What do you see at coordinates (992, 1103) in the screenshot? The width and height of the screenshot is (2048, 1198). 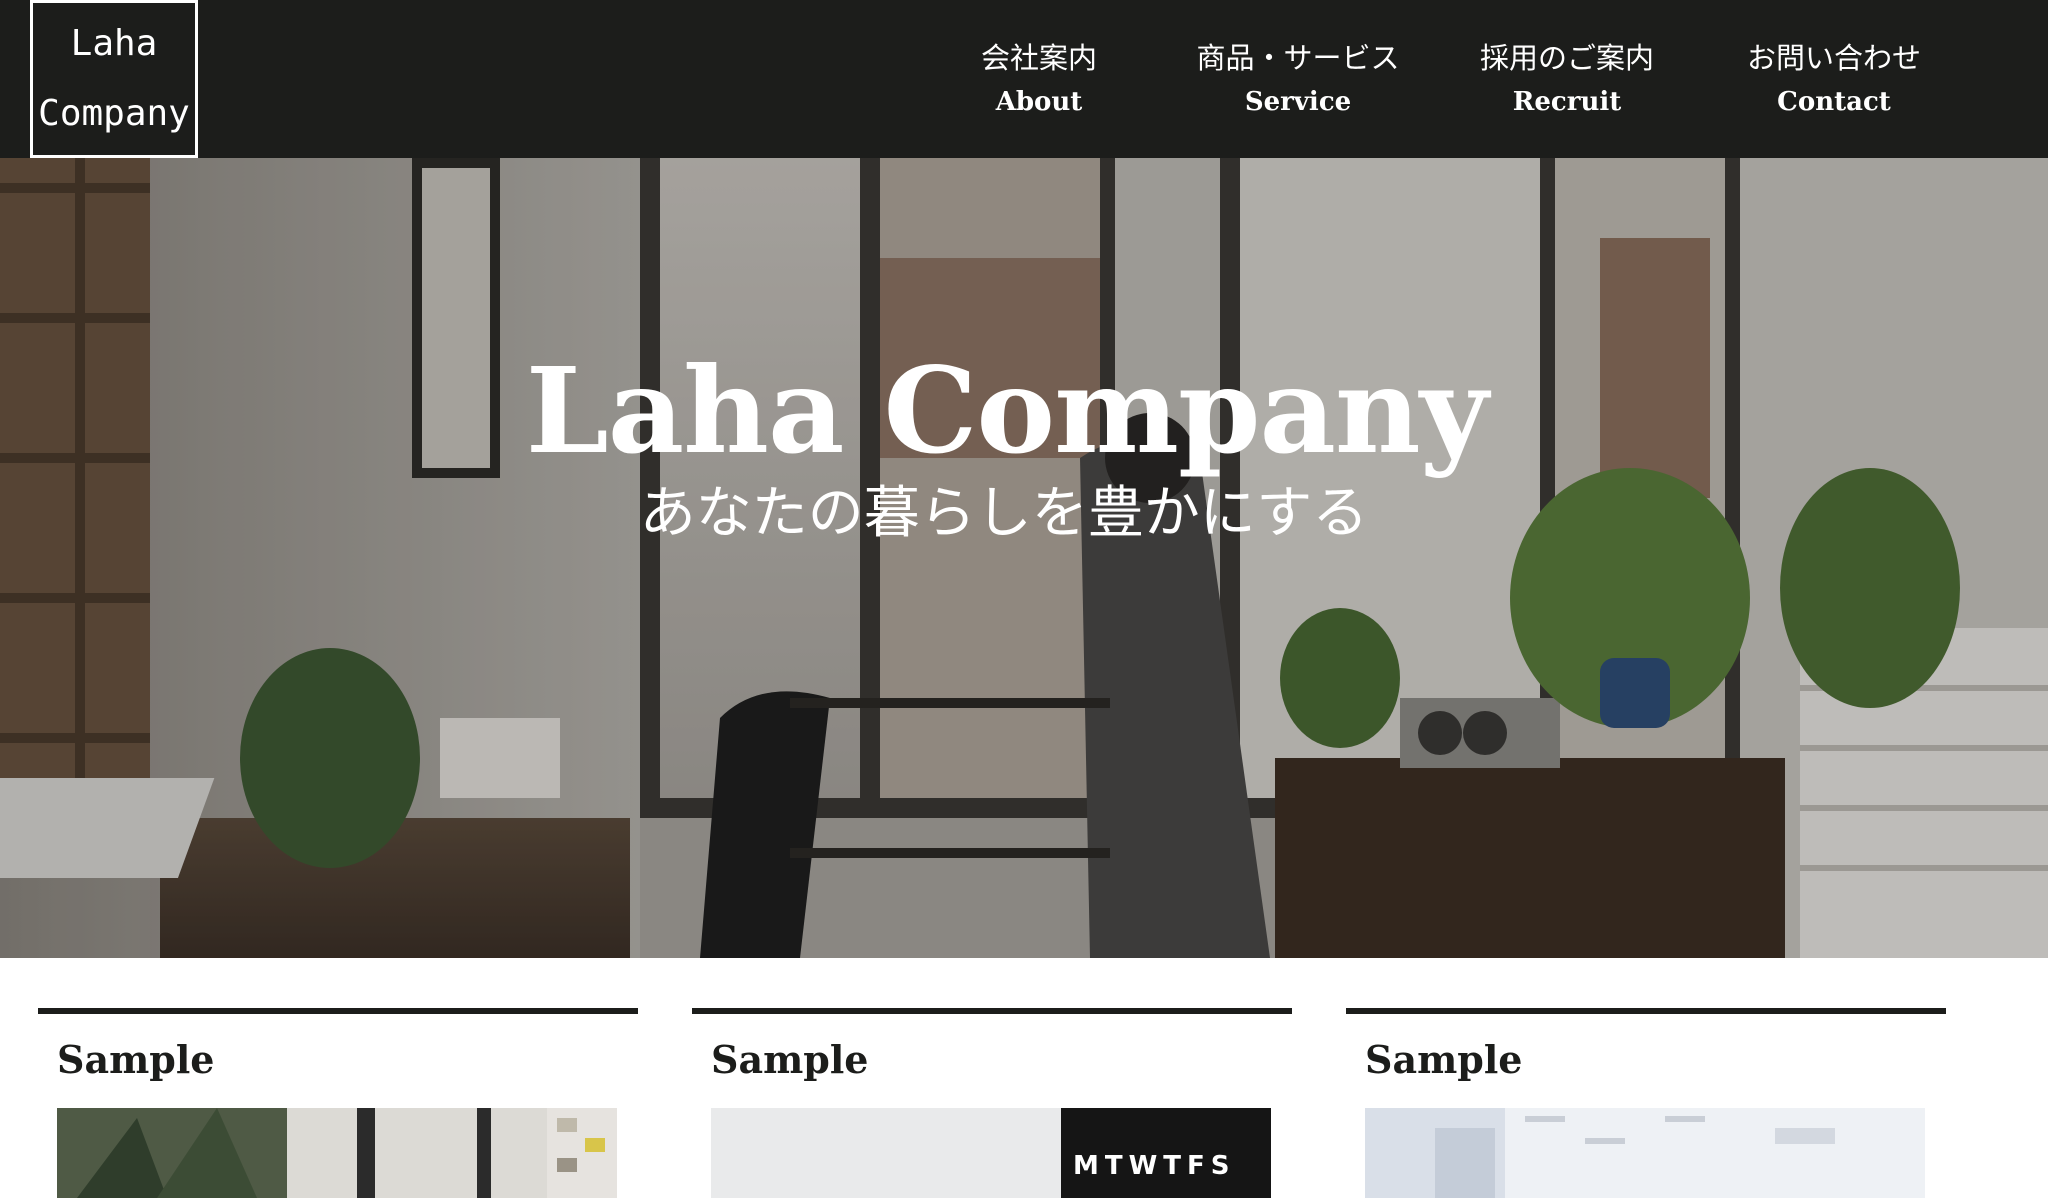 I see `card-2: Sample MTWTFS` at bounding box center [992, 1103].